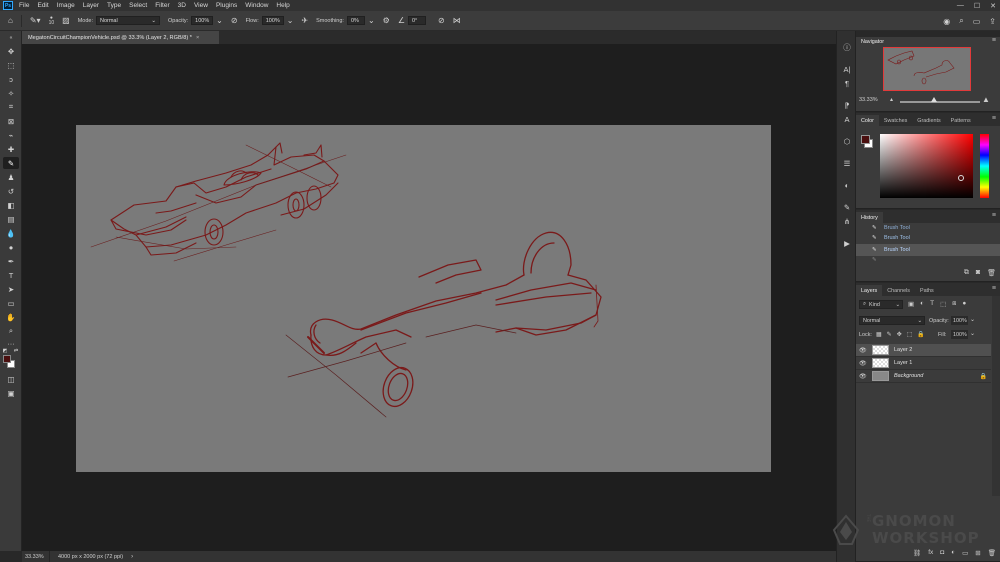 The image size is (1000, 562). What do you see at coordinates (954, 304) in the screenshot?
I see `filter-smart-object-icon: ⧈` at bounding box center [954, 304].